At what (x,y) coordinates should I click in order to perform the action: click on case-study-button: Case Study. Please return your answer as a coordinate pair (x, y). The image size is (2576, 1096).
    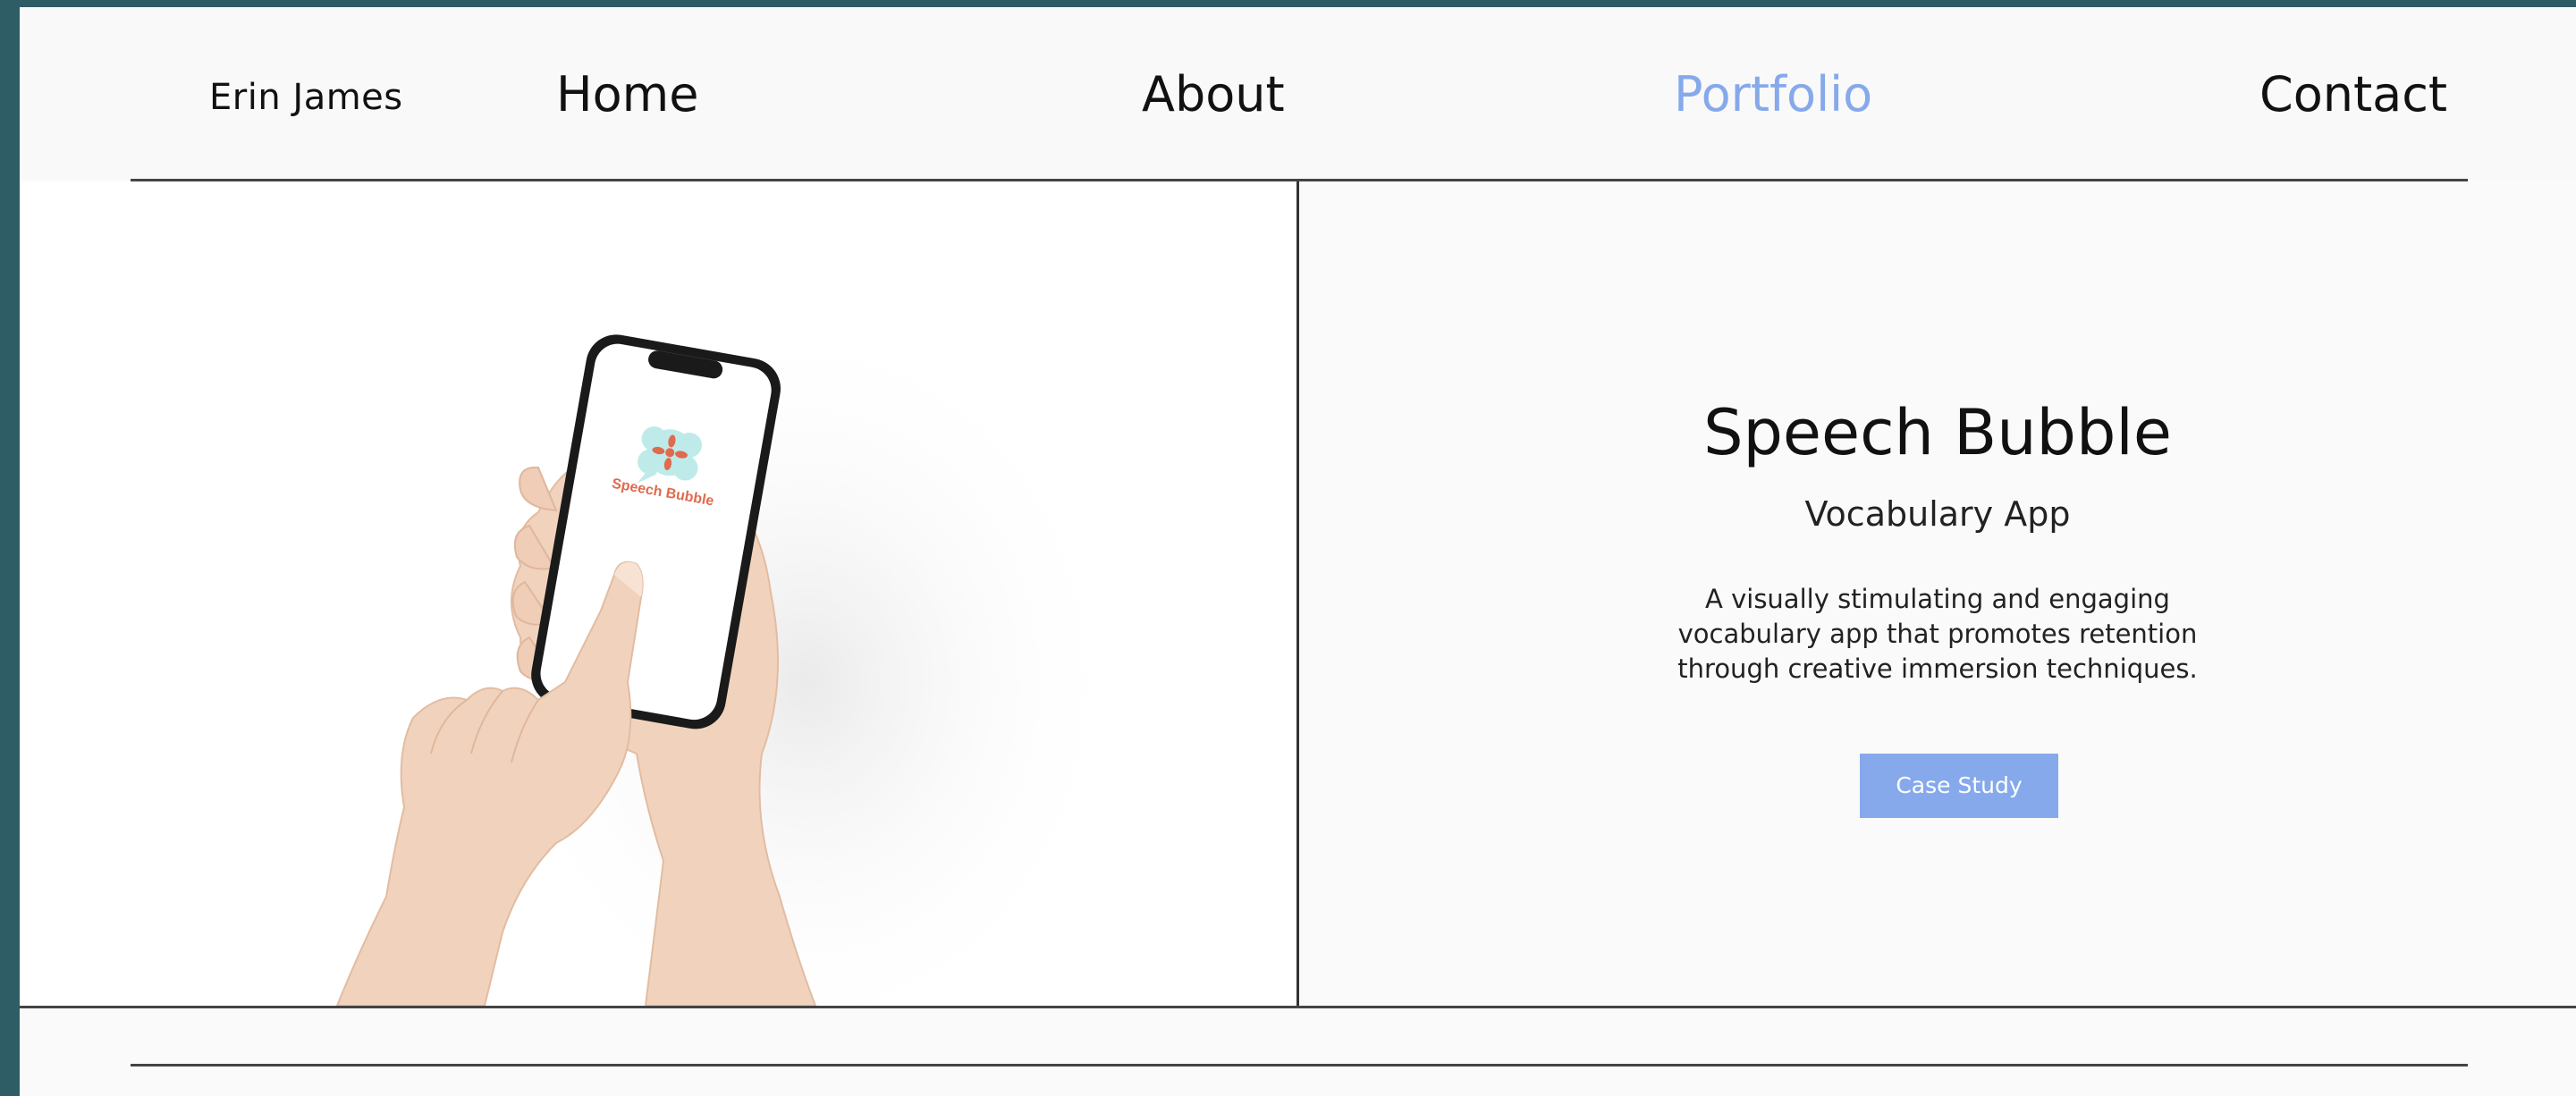
    Looking at the image, I should click on (1959, 786).